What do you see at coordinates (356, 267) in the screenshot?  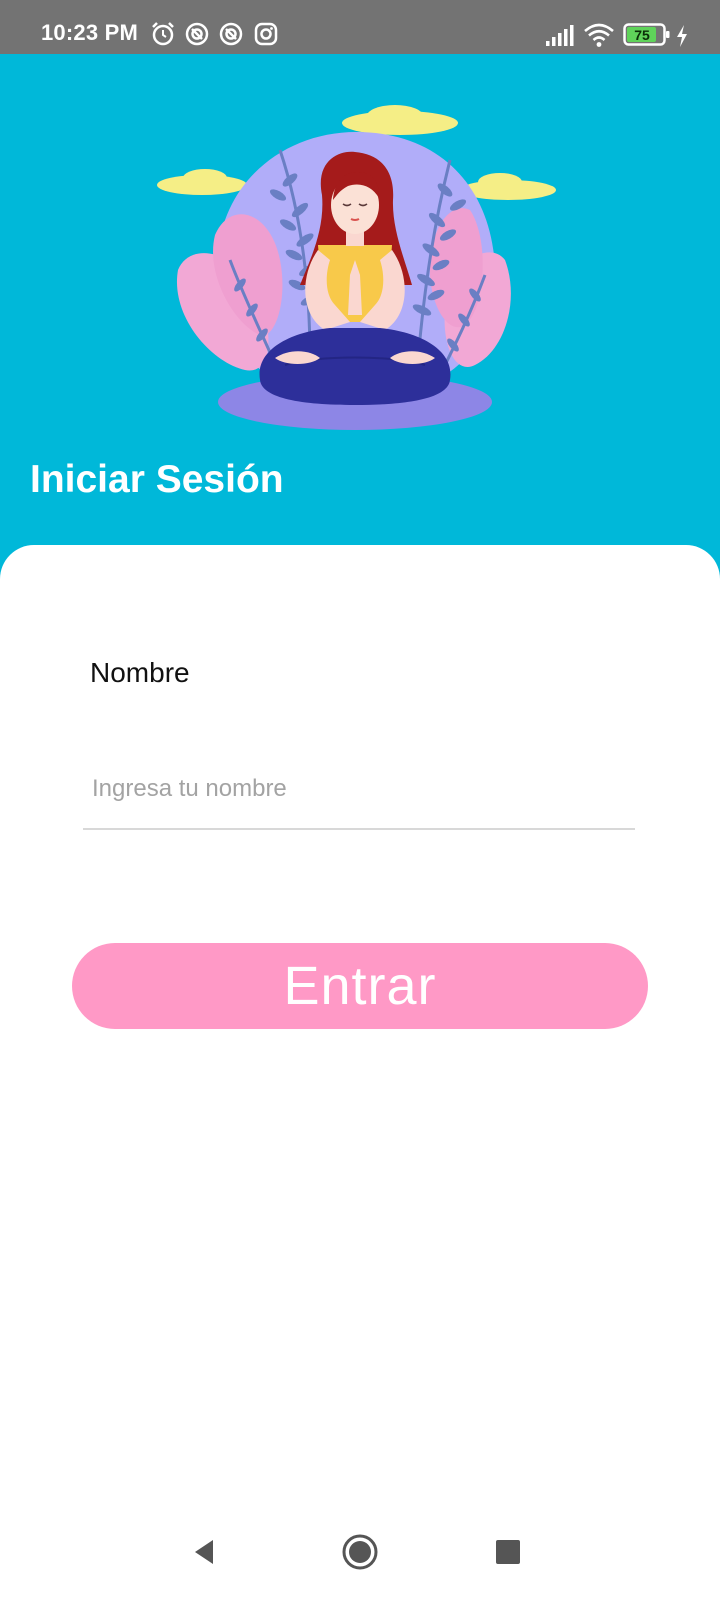 I see `meditating-woman-illustration` at bounding box center [356, 267].